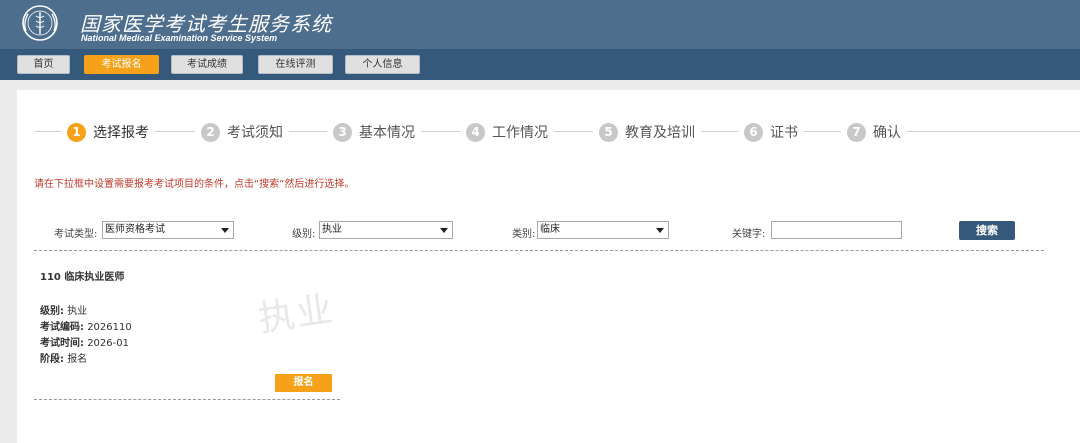 The height and width of the screenshot is (443, 1080). Describe the element at coordinates (550, 229) in the screenshot. I see `category-value: 临床` at that location.